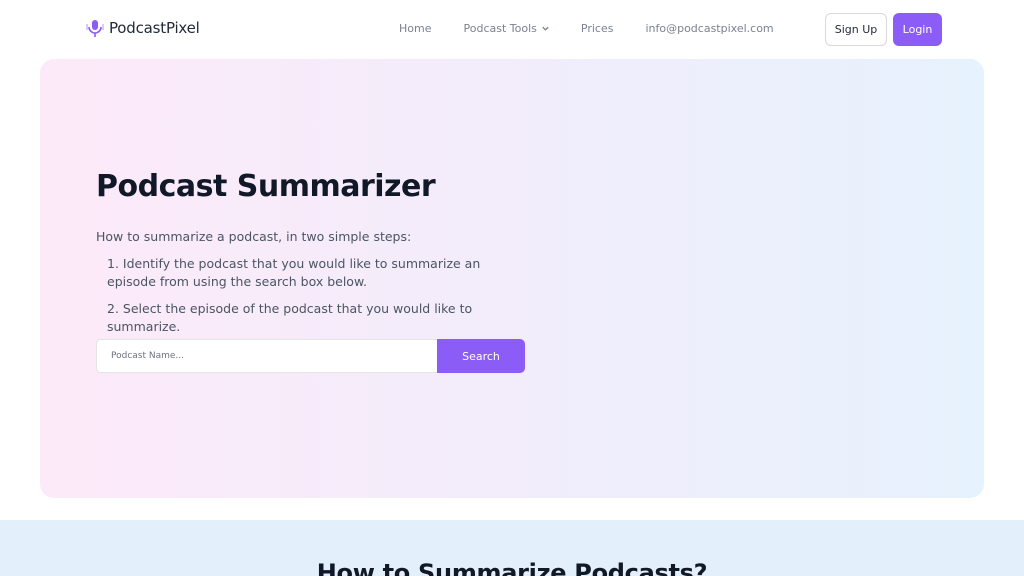  Describe the element at coordinates (917, 29) in the screenshot. I see `login-button: Login` at that location.